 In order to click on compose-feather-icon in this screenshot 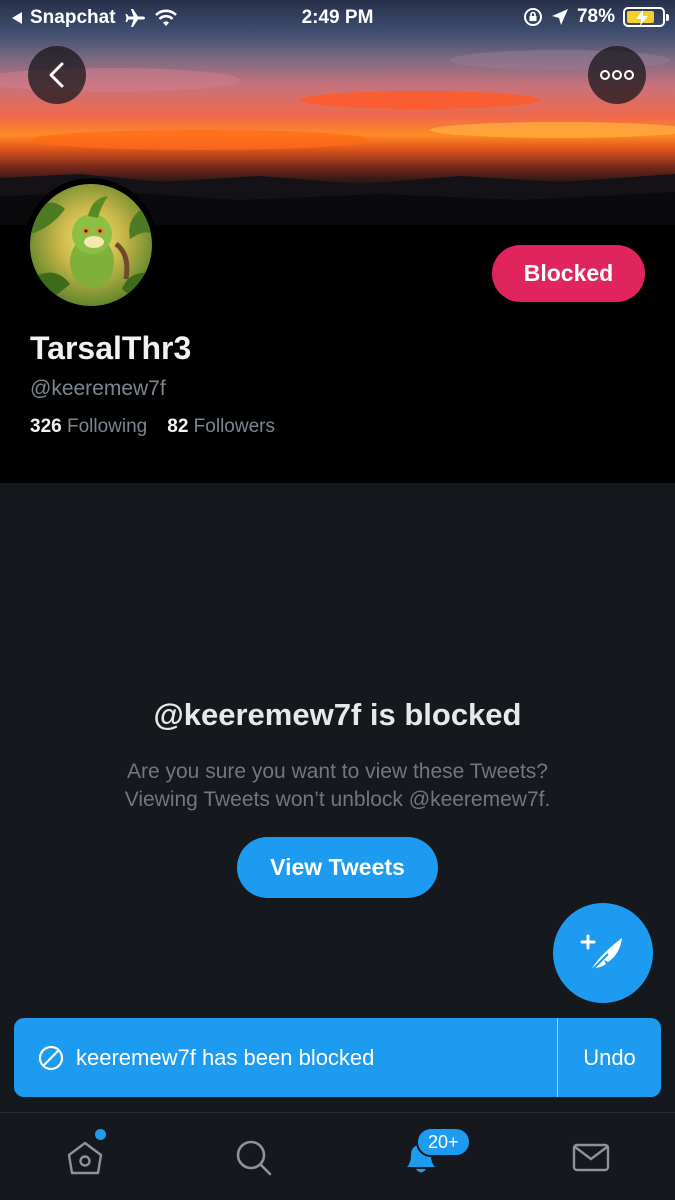, I will do `click(601, 953)`.